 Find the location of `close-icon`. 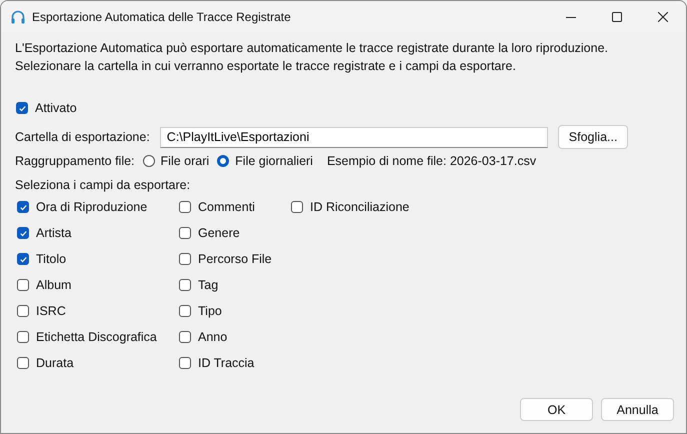

close-icon is located at coordinates (663, 17).